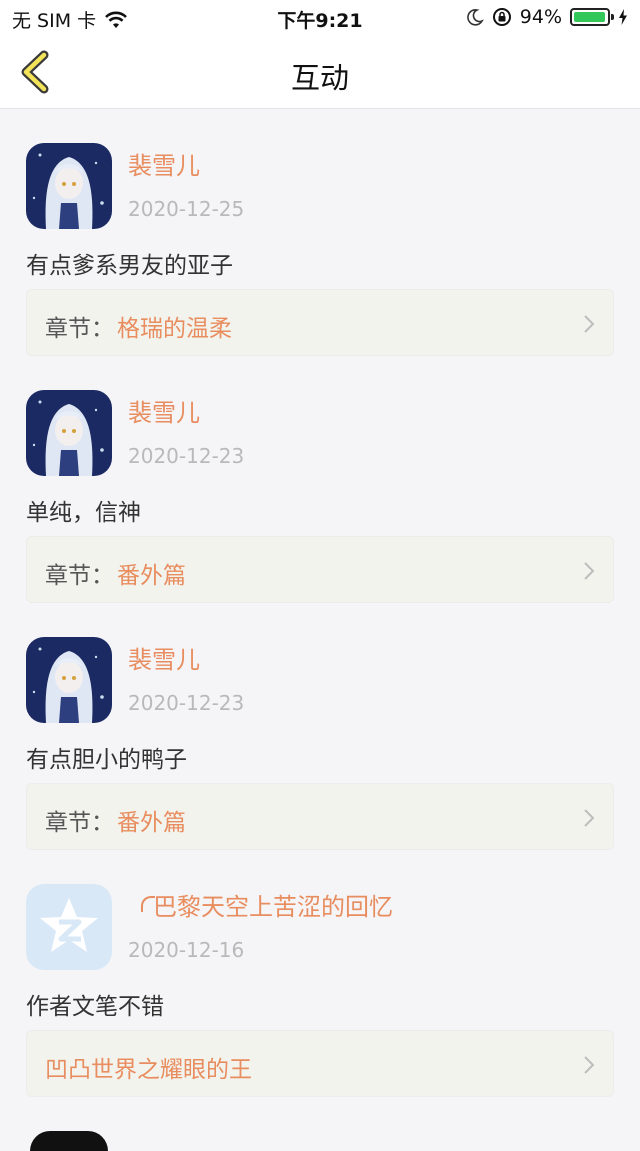  Describe the element at coordinates (320, 322) in the screenshot. I see `chapter-link: 章节： 格瑞的温柔` at that location.